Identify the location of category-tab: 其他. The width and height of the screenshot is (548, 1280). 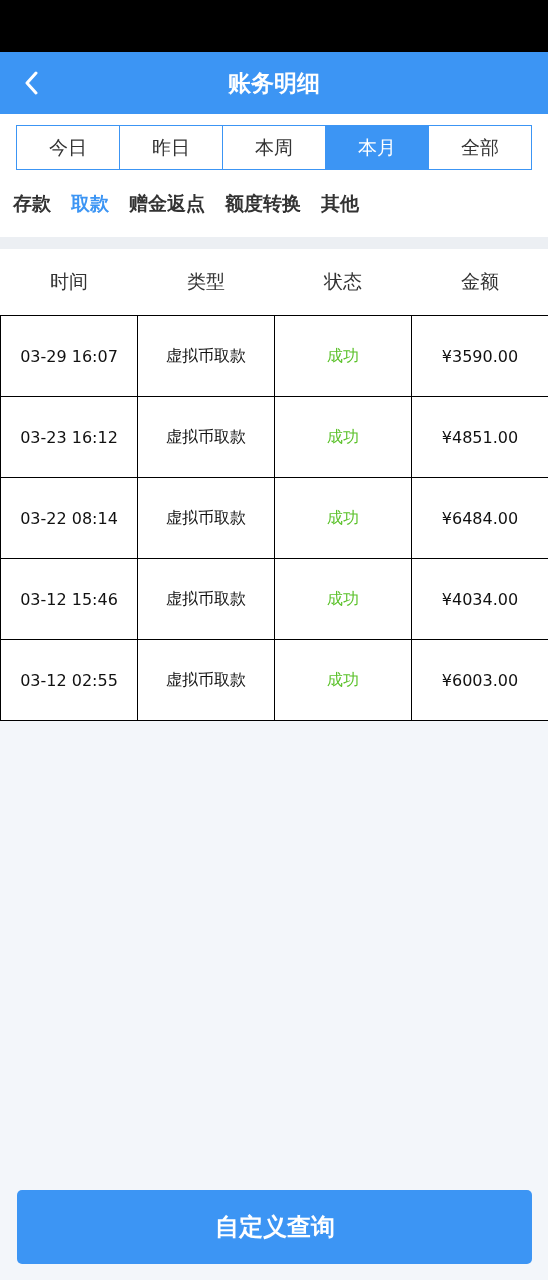
(340, 209).